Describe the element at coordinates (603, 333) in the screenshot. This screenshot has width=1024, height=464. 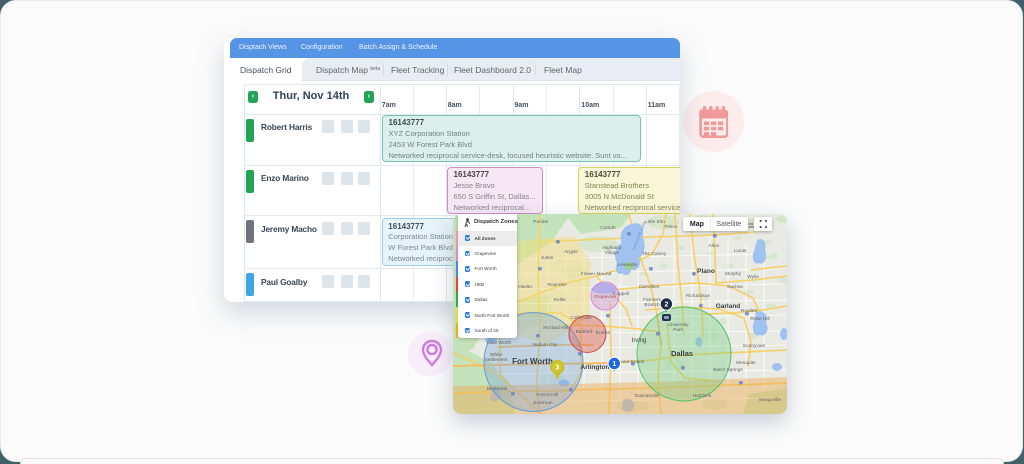
I see `svg-text: Euless` at that location.